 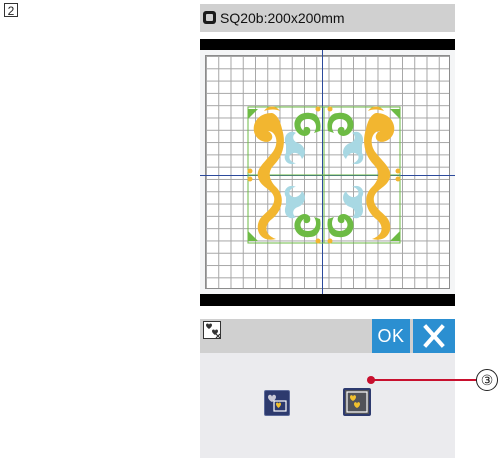 I want to click on orange-scroll-left, so click(x=268, y=173).